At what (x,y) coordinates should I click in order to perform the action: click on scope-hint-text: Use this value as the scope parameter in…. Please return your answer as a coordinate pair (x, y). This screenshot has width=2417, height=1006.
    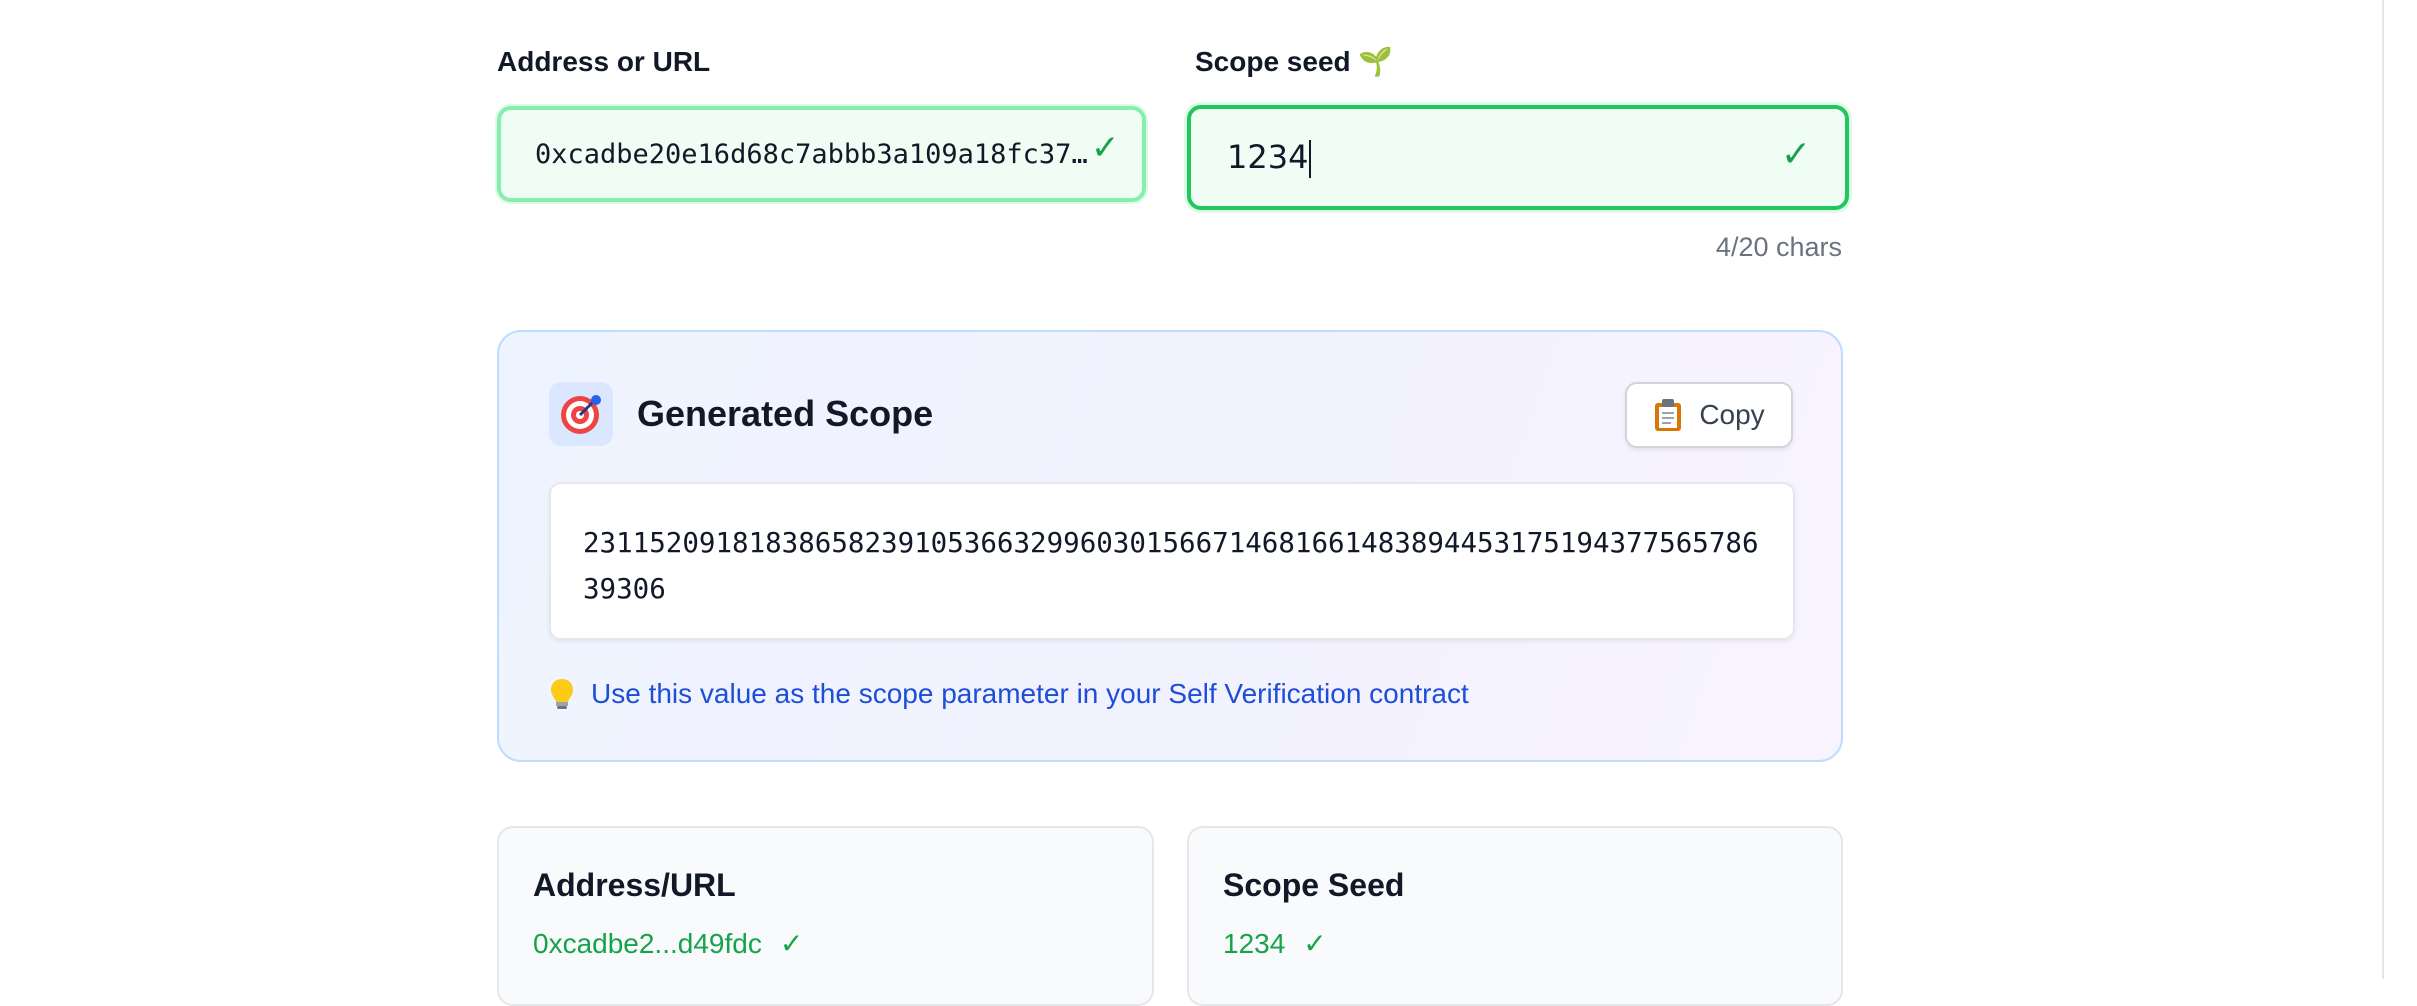
    Looking at the image, I should click on (1030, 693).